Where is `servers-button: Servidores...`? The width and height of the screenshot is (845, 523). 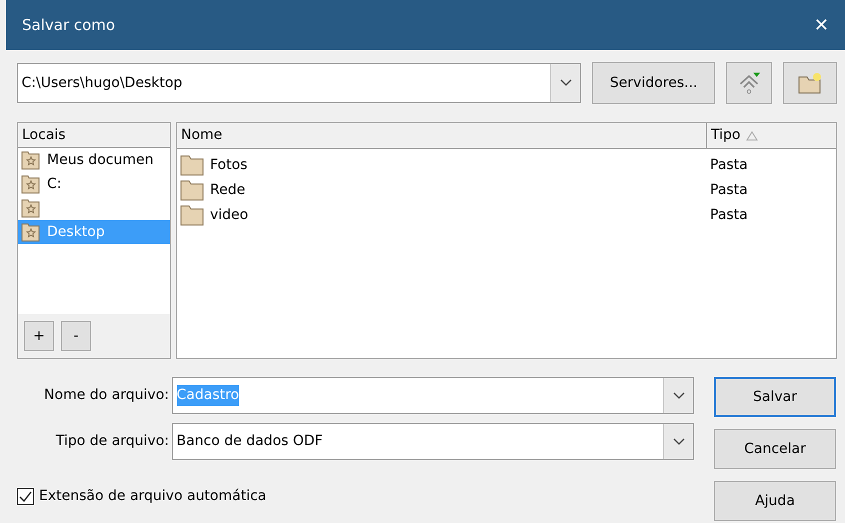
servers-button: Servidores... is located at coordinates (654, 83).